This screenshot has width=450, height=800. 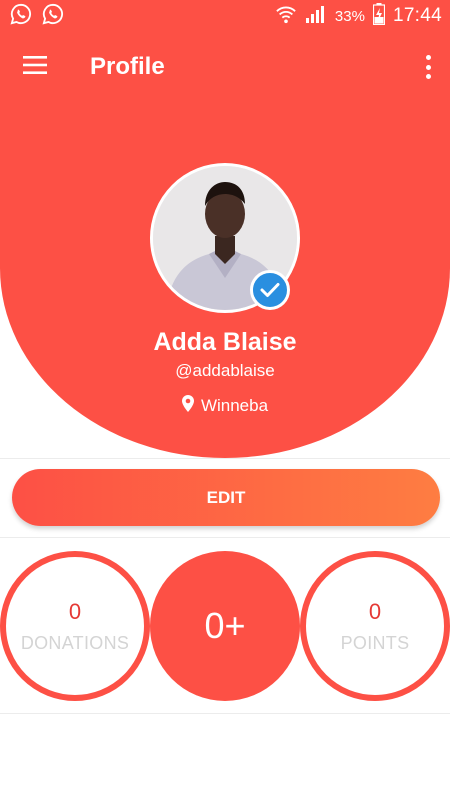 What do you see at coordinates (225, 342) in the screenshot?
I see `profile-name: Adda Blaise` at bounding box center [225, 342].